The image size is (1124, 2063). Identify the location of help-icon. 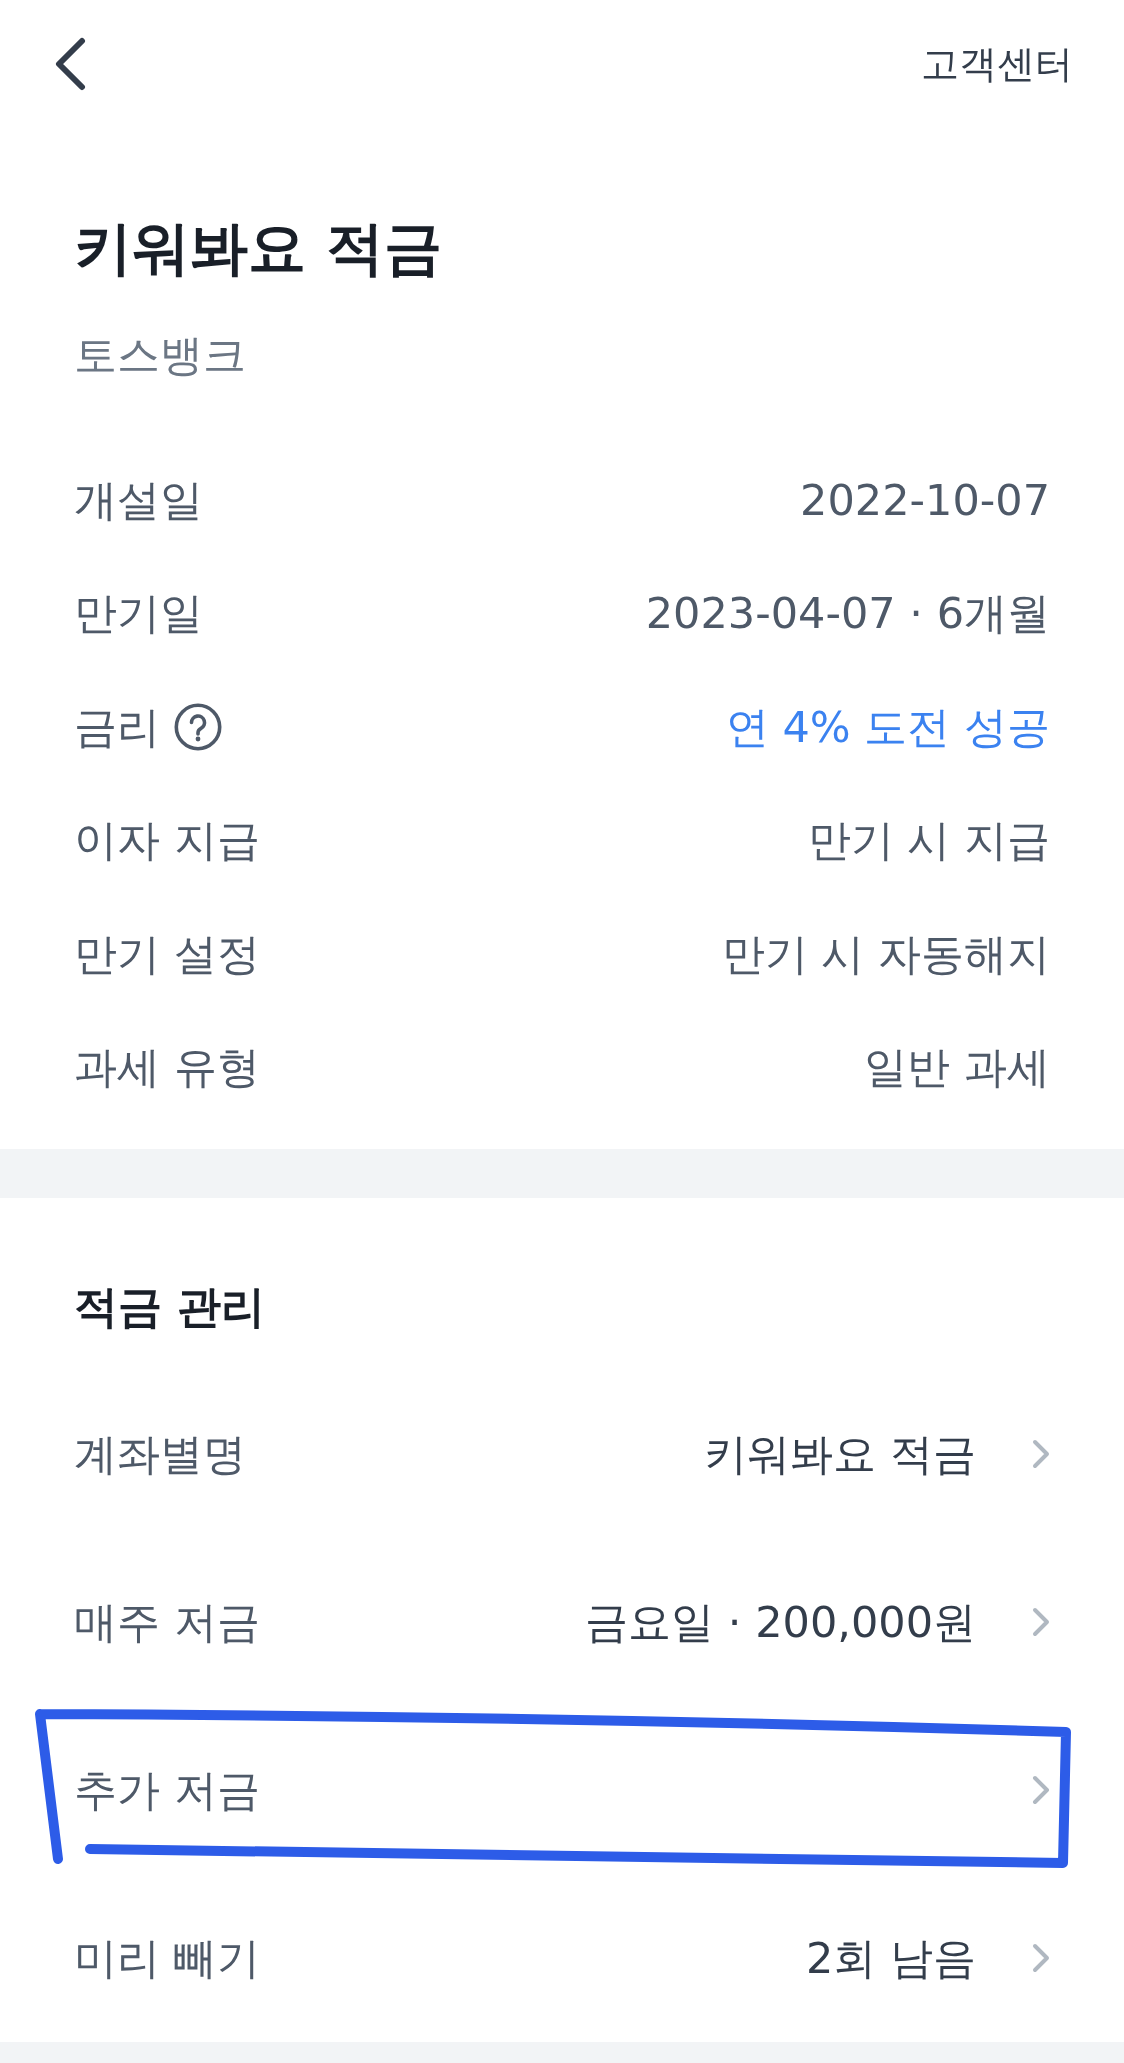
(198, 726).